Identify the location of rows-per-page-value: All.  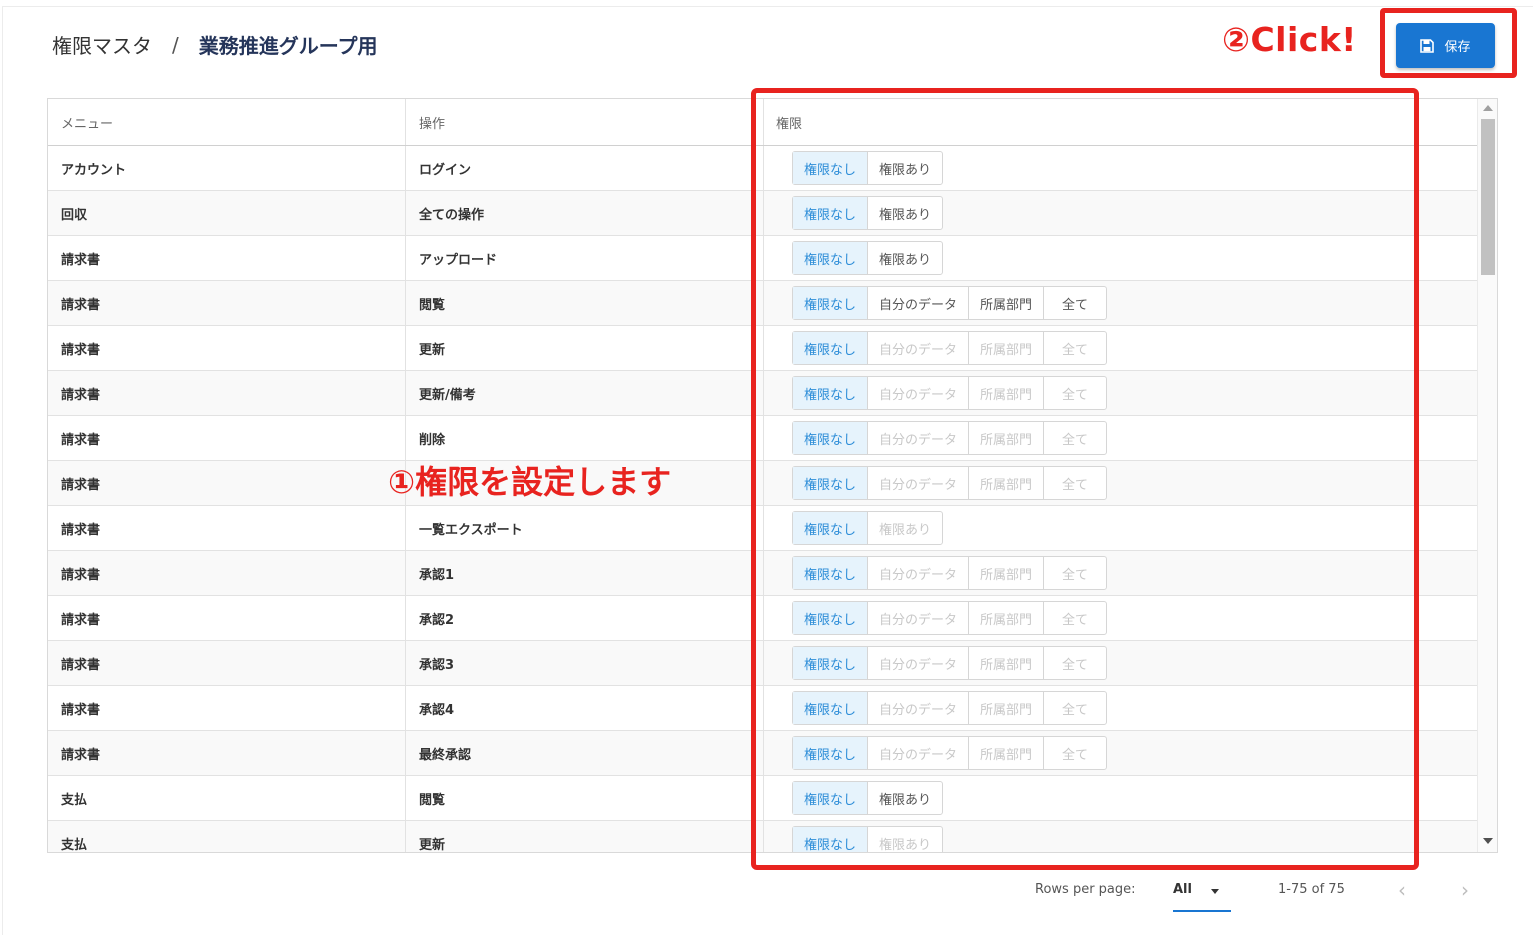
(1182, 889).